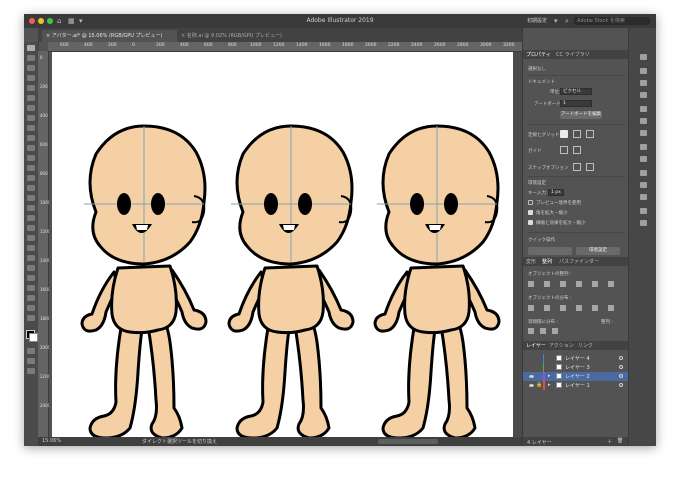  What do you see at coordinates (577, 167) in the screenshot?
I see `snap-point-icon` at bounding box center [577, 167].